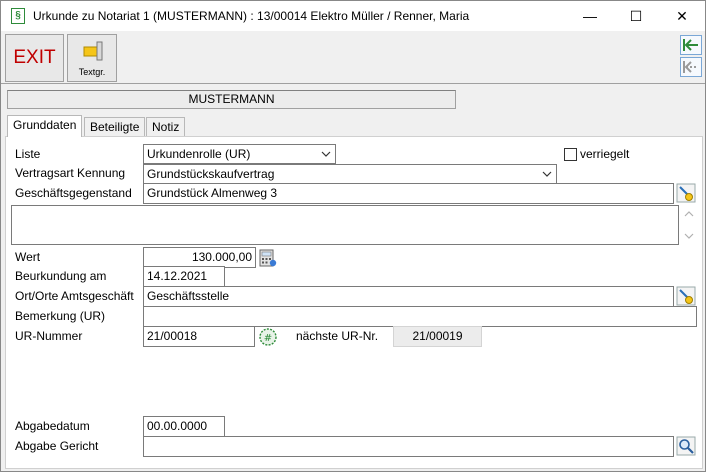  I want to click on arrow-left-bar-icon, so click(690, 45).